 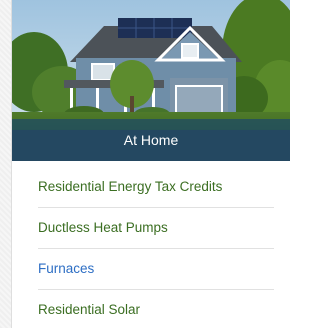 What do you see at coordinates (156, 228) in the screenshot?
I see `menu-item-ductless-heat-pumps: Ductless Heat Pumps` at bounding box center [156, 228].